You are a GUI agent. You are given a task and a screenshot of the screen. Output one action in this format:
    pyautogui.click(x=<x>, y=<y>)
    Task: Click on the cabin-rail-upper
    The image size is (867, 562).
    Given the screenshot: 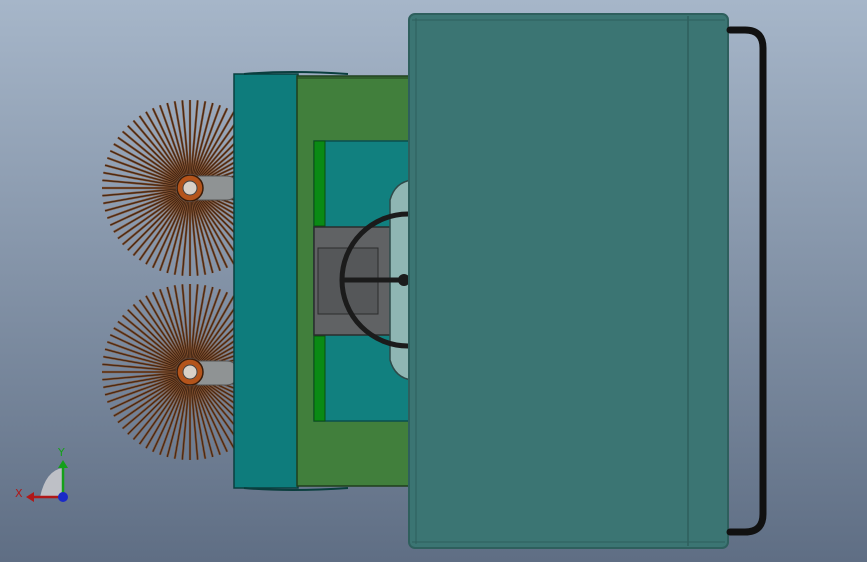 What is the action you would take?
    pyautogui.click(x=319, y=183)
    